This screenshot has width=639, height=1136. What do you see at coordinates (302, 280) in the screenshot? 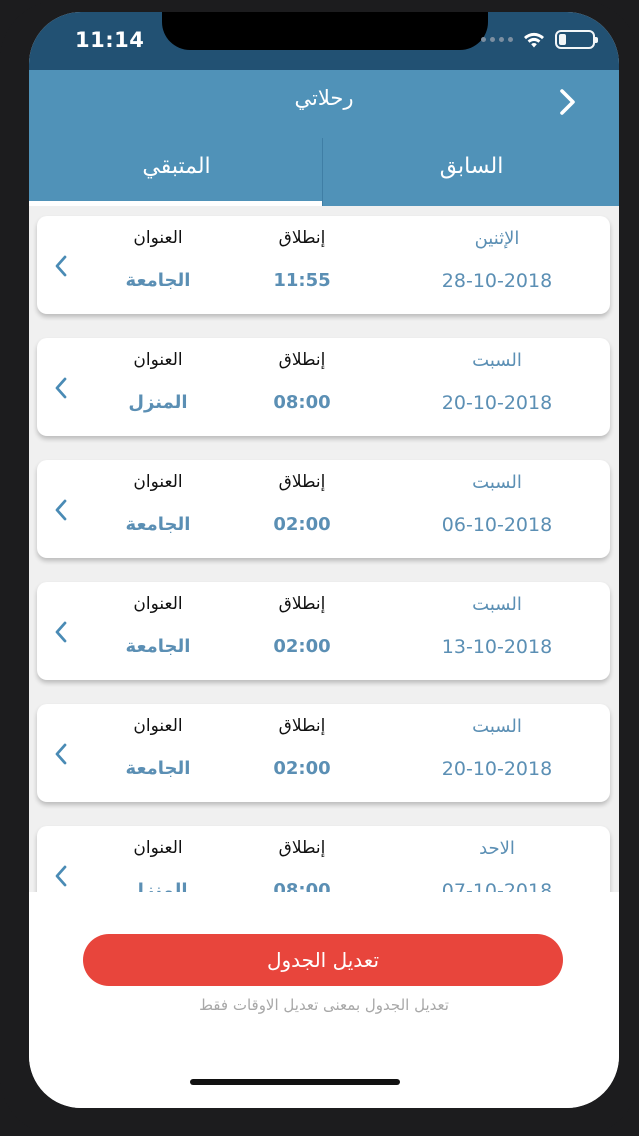
I see `trip-time: 11:55` at bounding box center [302, 280].